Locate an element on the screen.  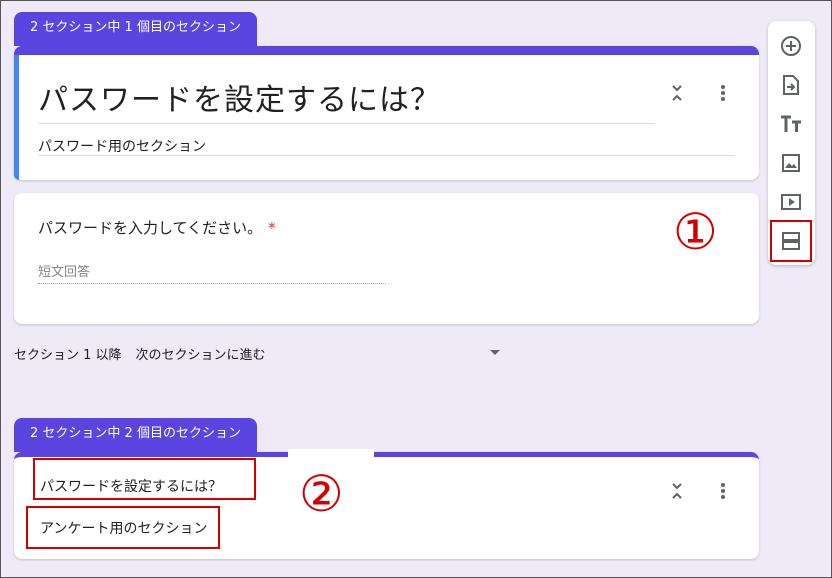
annotation-marker-2: ② is located at coordinates (321, 494).